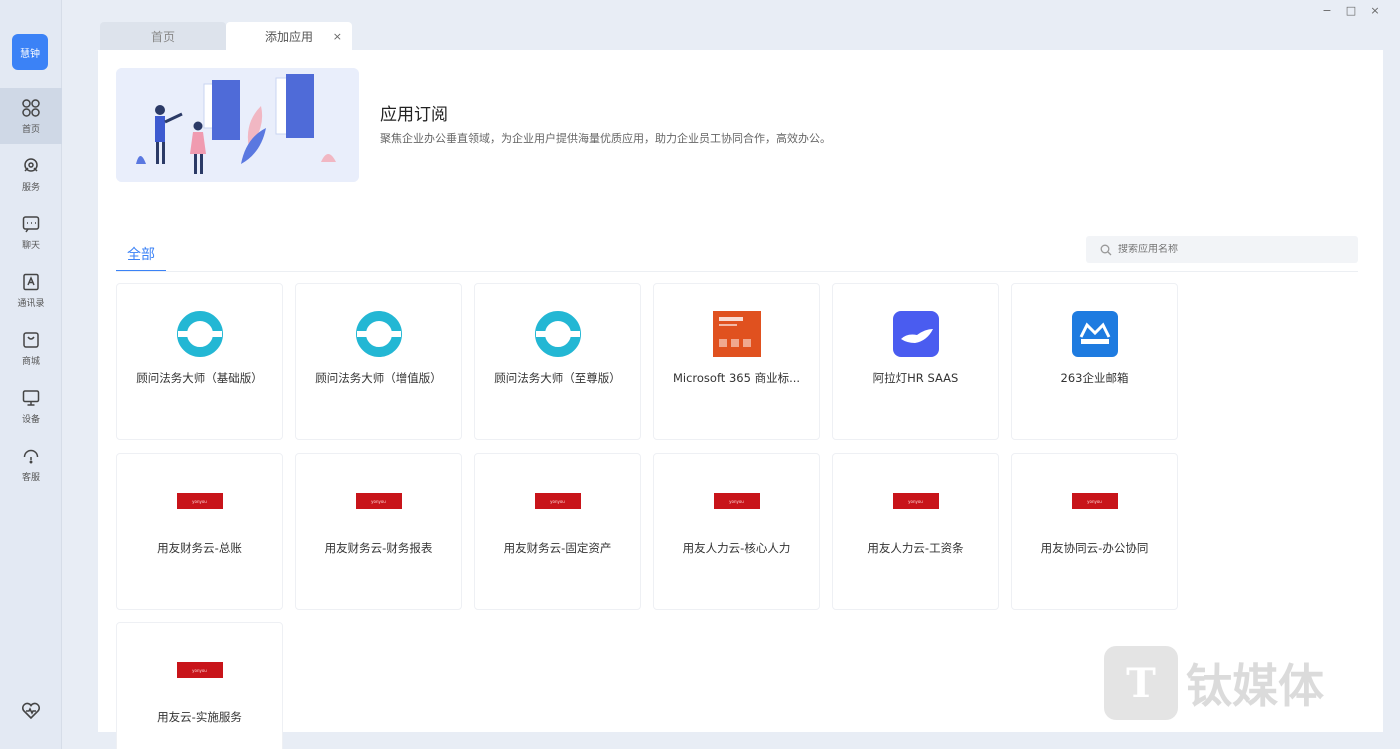  Describe the element at coordinates (1095, 334) in the screenshot. I see `mail263-icon` at that location.